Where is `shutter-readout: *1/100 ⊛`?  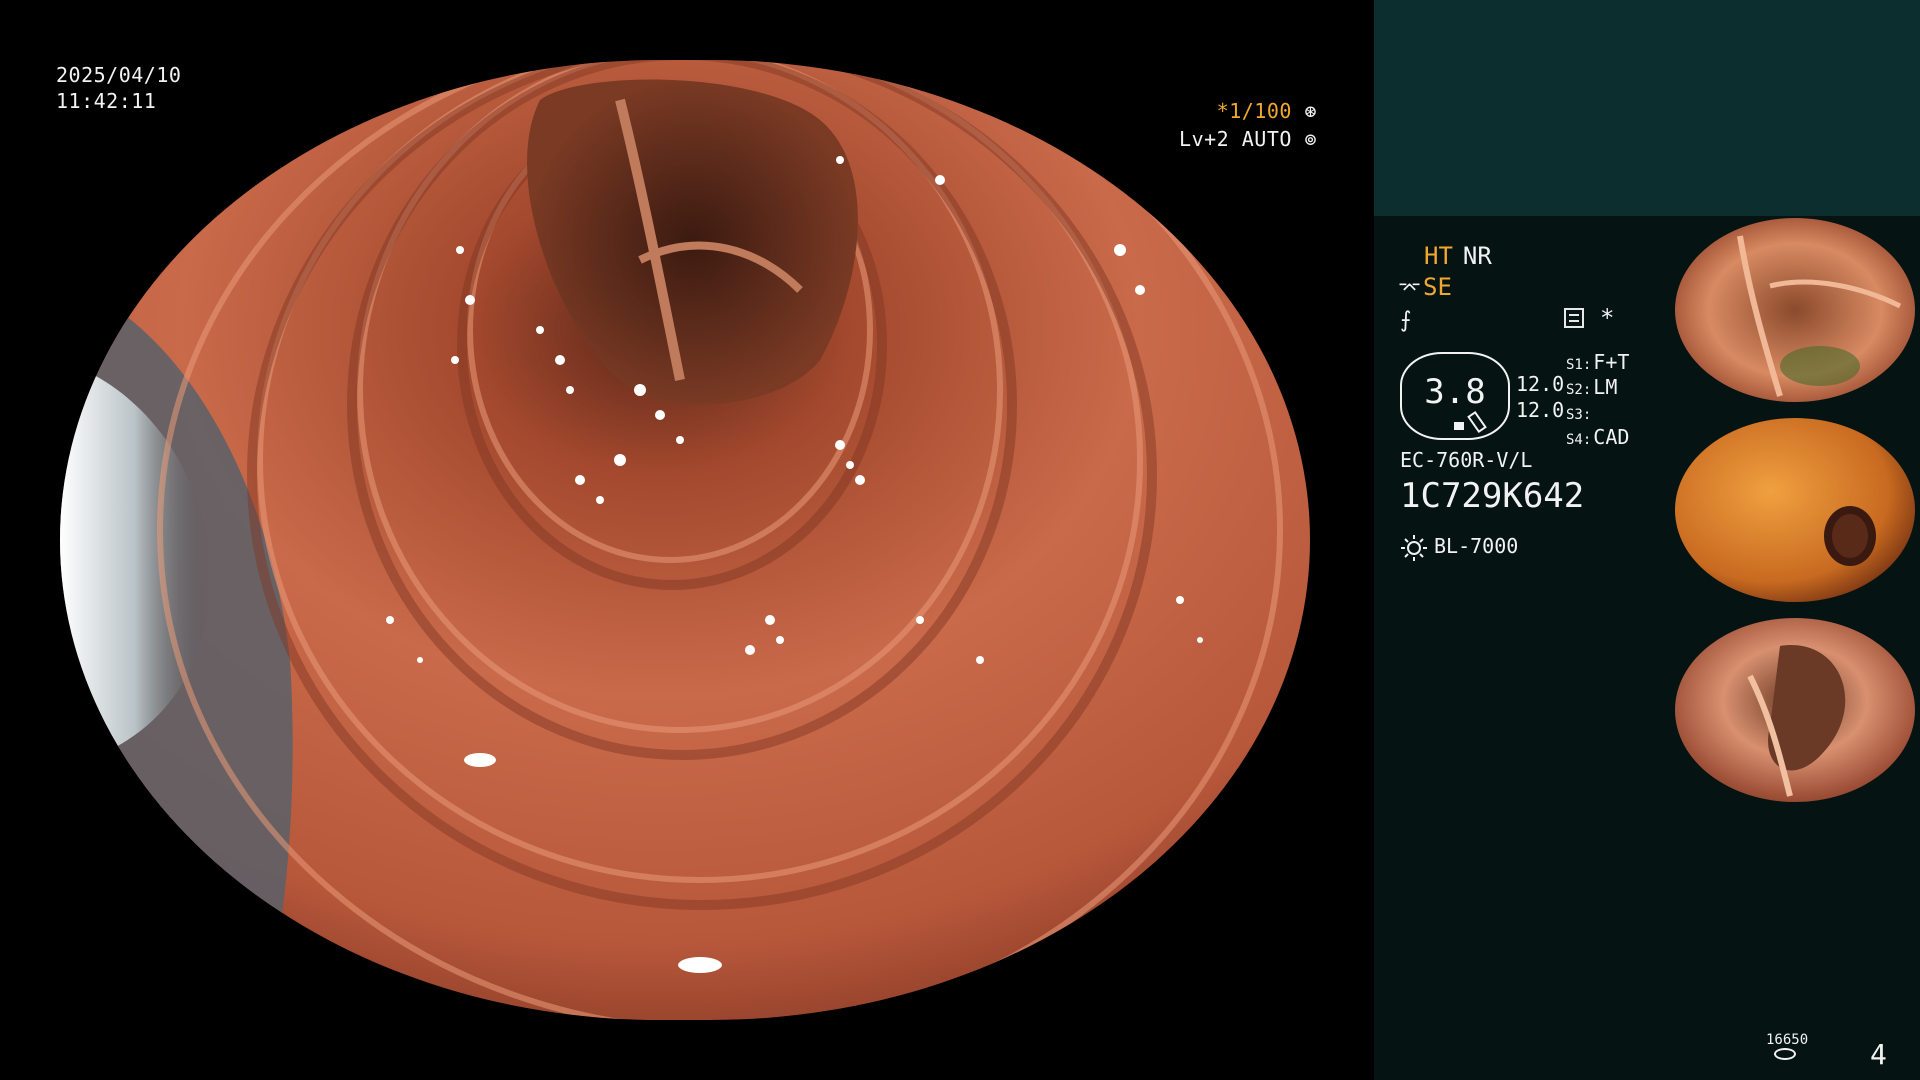 shutter-readout: *1/100 ⊛ is located at coordinates (1267, 111).